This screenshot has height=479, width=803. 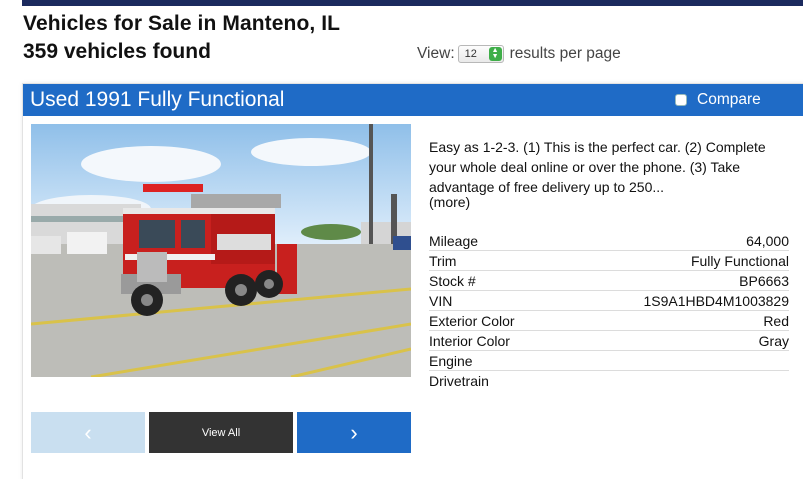 What do you see at coordinates (609, 261) in the screenshot?
I see `spec-row-trim: Trim Fully Functional` at bounding box center [609, 261].